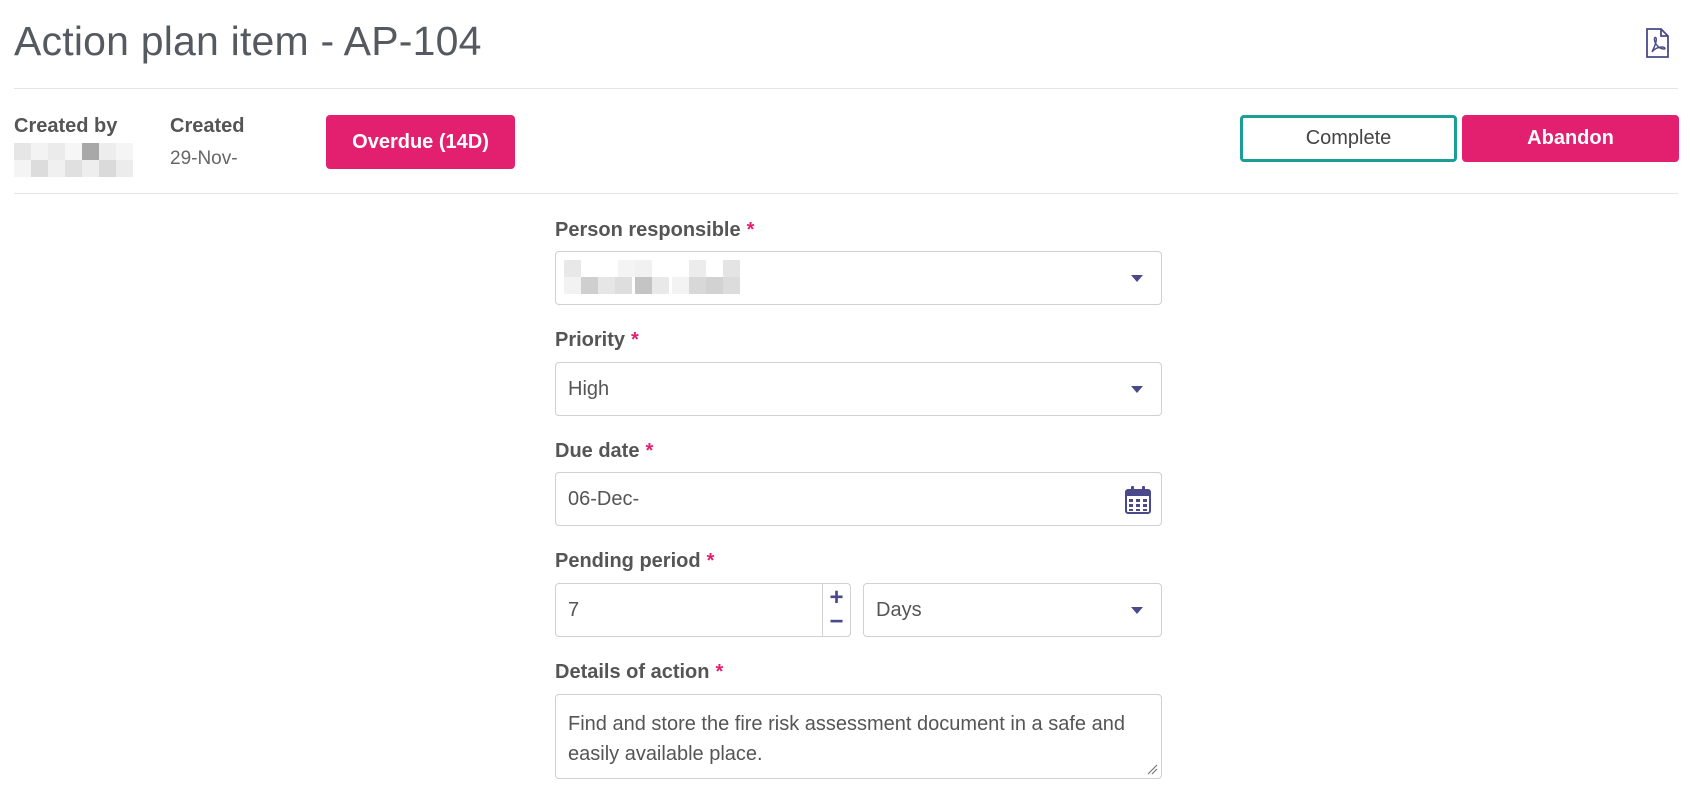 The image size is (1690, 789). Describe the element at coordinates (836, 598) in the screenshot. I see `plus-icon: +` at that location.